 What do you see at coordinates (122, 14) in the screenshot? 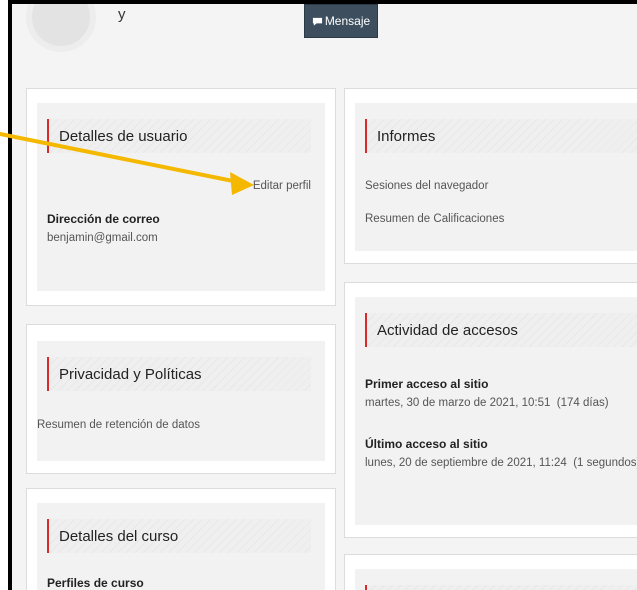
I see `user-name-fragment: y` at bounding box center [122, 14].